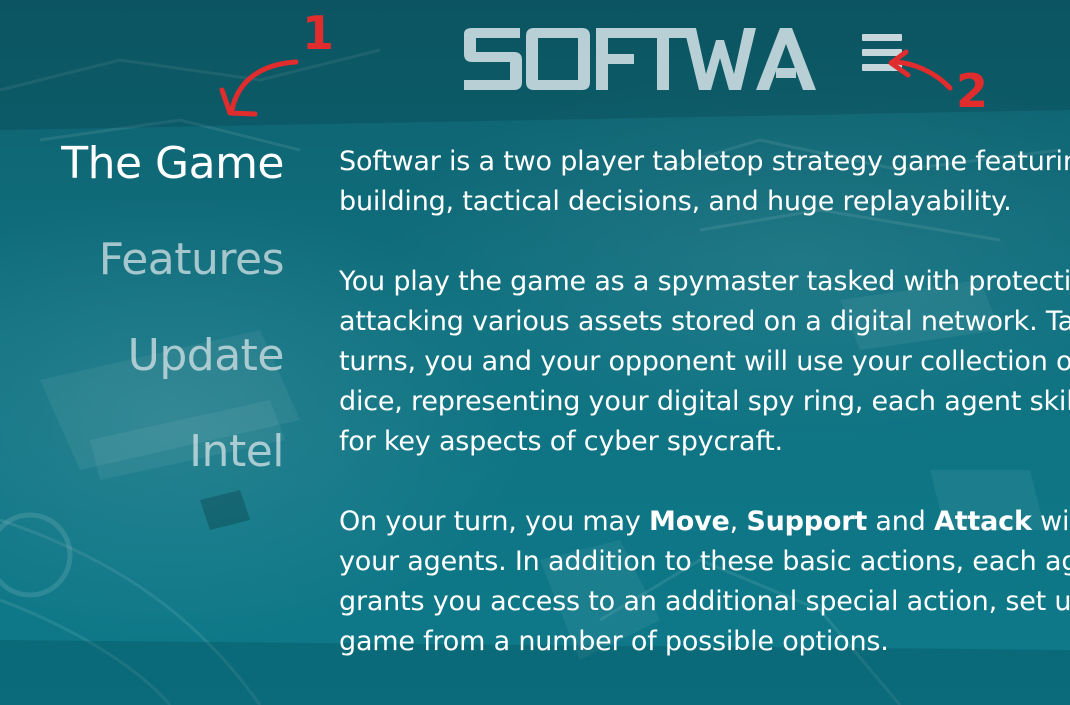 Image resolution: width=1070 pixels, height=705 pixels. I want to click on action-move: Move, so click(689, 521).